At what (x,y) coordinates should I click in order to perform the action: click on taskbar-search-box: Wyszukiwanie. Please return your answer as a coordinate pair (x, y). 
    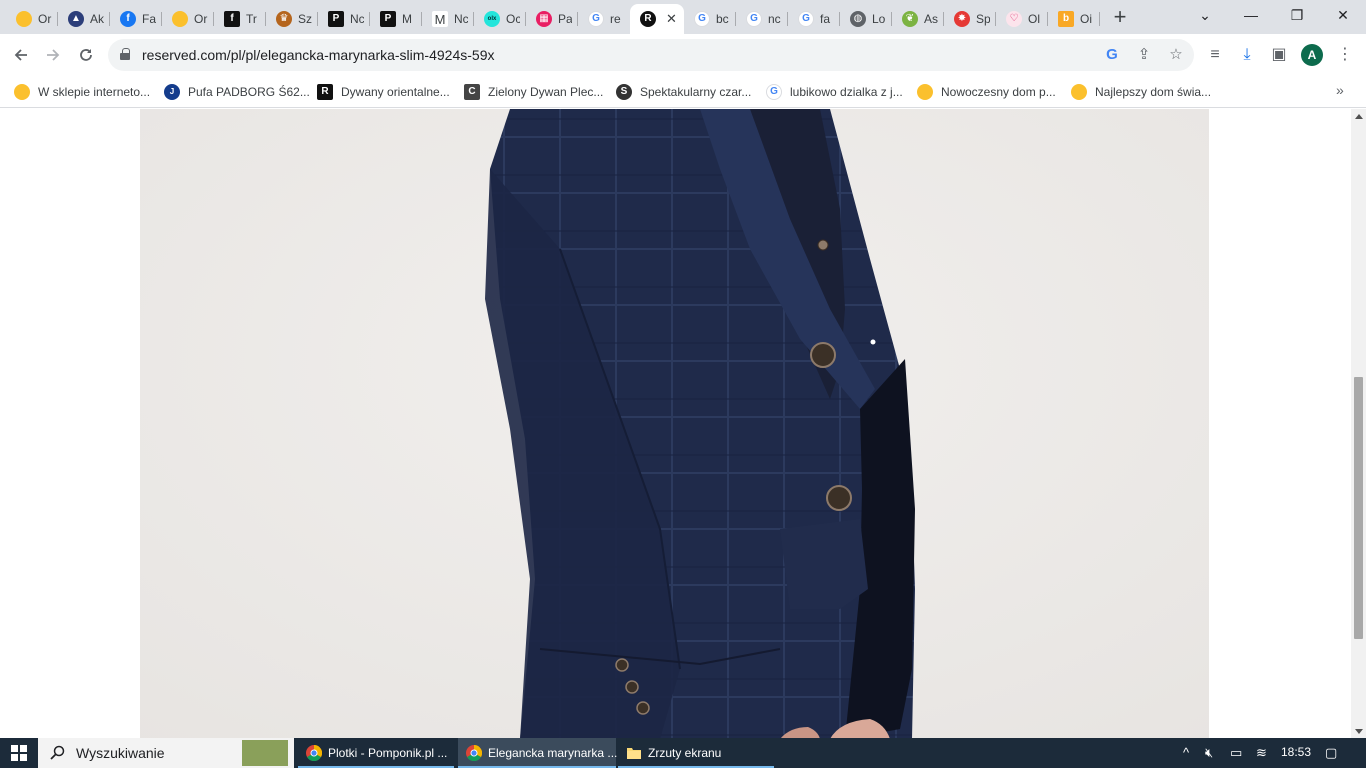
    Looking at the image, I should click on (166, 753).